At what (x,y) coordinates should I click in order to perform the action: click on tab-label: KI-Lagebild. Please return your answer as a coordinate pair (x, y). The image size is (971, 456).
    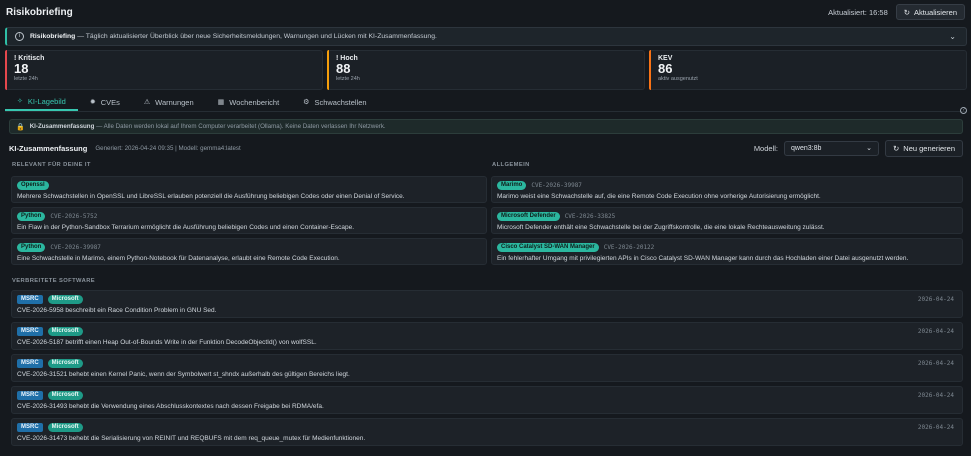
    Looking at the image, I should click on (46, 101).